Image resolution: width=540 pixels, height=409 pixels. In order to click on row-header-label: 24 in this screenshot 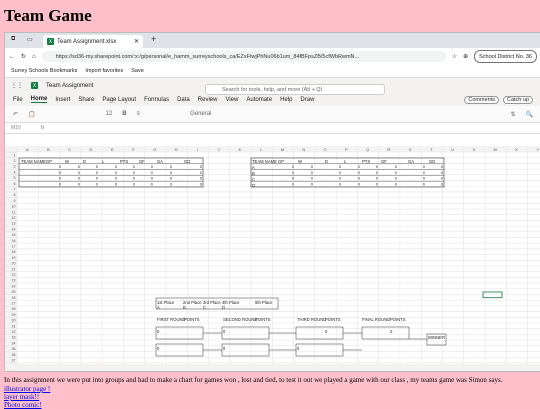, I will do `click(14, 286)`.